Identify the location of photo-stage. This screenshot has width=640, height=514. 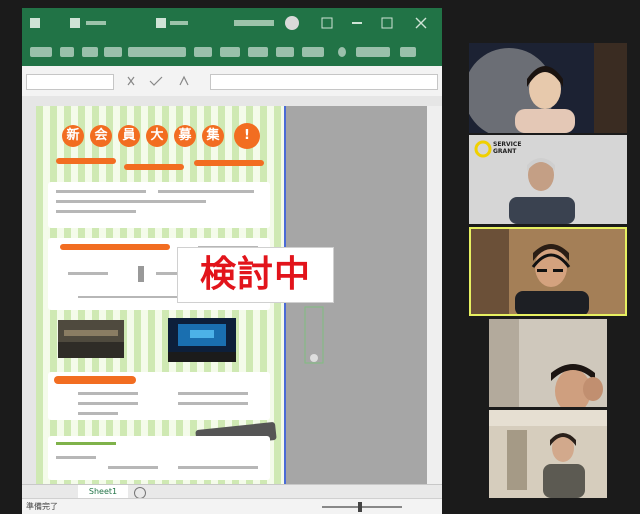
(202, 340).